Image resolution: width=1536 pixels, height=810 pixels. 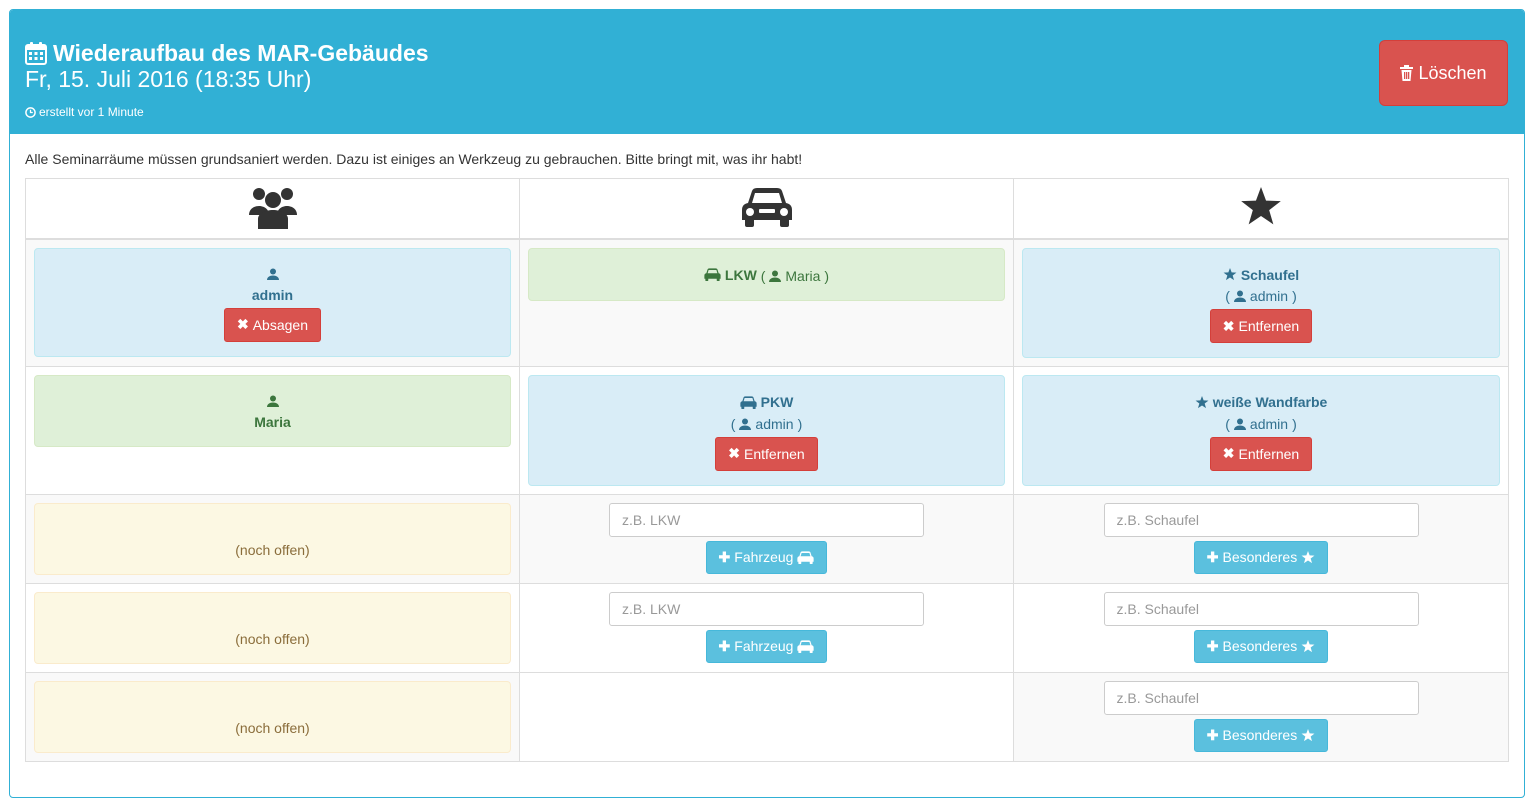 What do you see at coordinates (766, 453) in the screenshot?
I see `remove-vehicle-button: ✖ Entfernen` at bounding box center [766, 453].